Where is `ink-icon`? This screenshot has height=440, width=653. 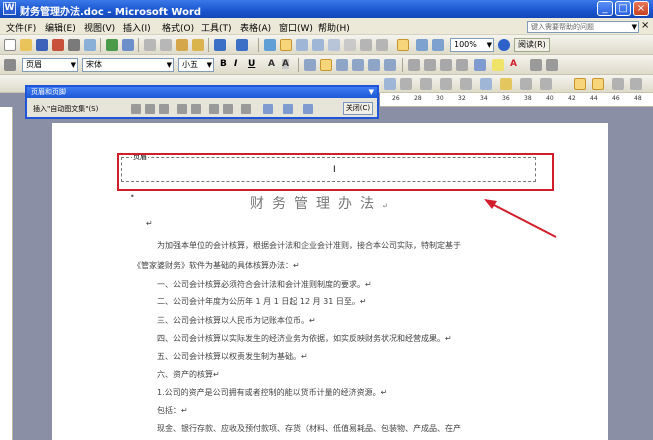 ink-icon is located at coordinates (422, 45).